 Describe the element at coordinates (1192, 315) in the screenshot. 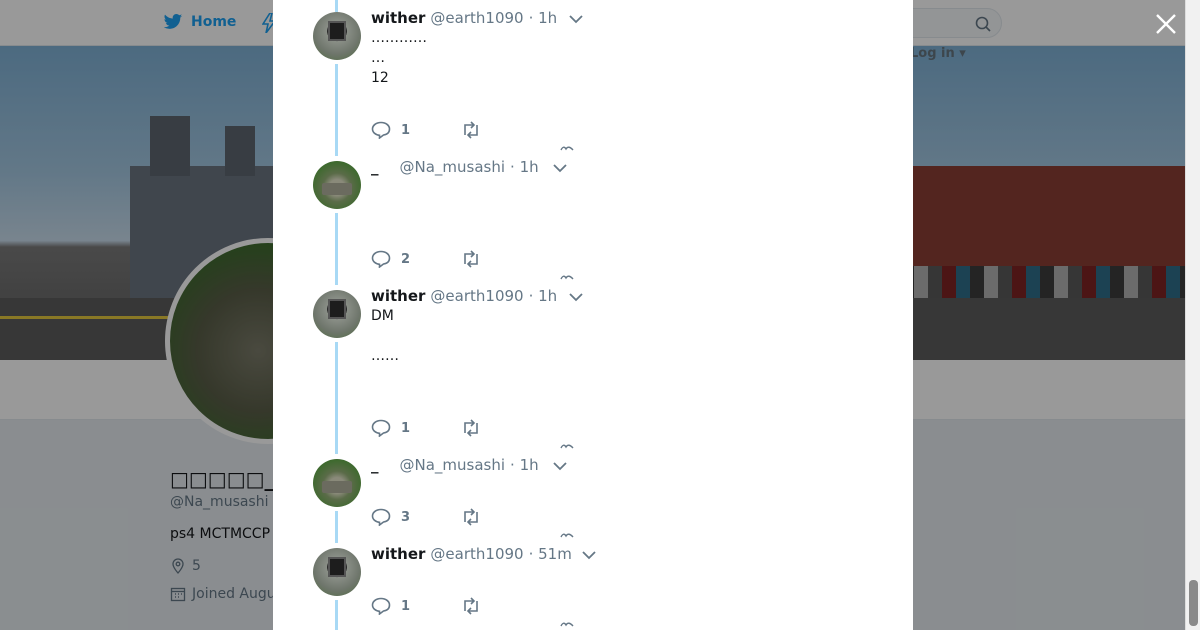

I see `page-scrollbar` at that location.